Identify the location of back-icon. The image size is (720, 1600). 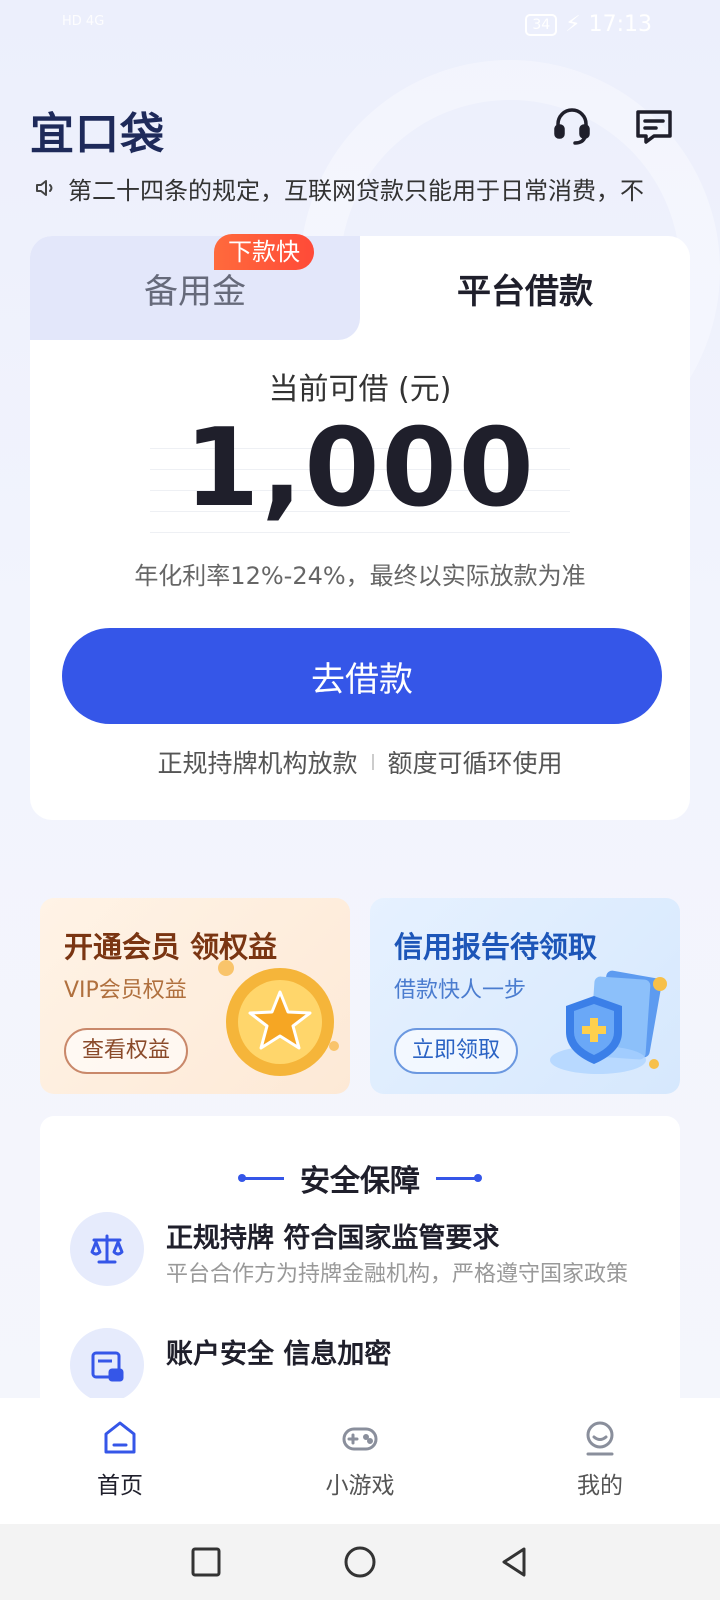
(514, 1562).